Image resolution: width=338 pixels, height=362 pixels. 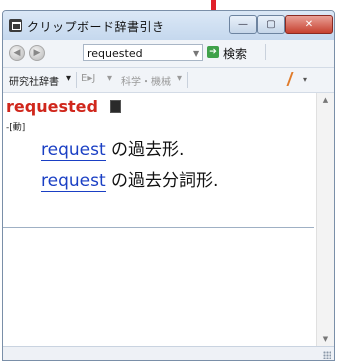 What do you see at coordinates (196, 53) in the screenshot?
I see `history-dropdown-icon: ▼` at bounding box center [196, 53].